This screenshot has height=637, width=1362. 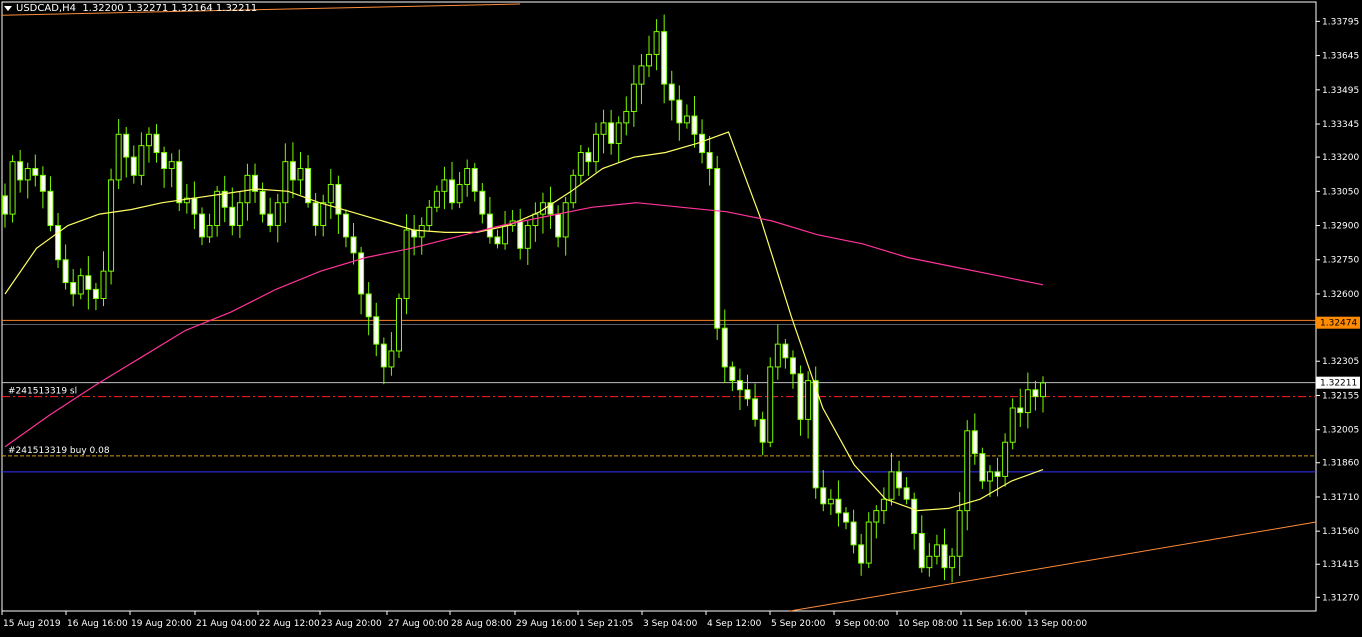 I want to click on y-tick-label: 1.33495, so click(x=1340, y=91).